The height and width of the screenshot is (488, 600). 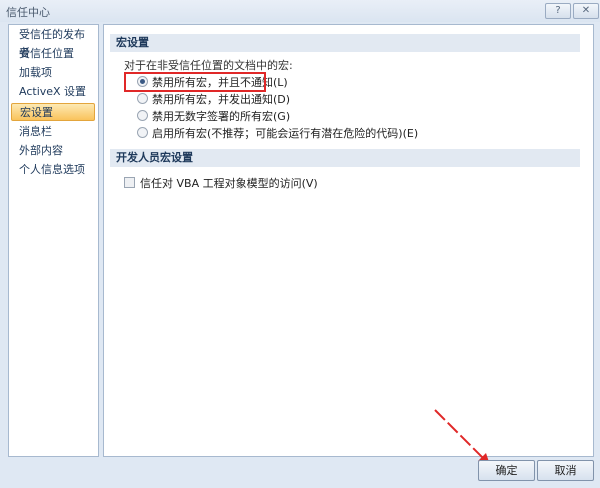 I want to click on sidebar-item-message-bar: 消息栏, so click(x=53, y=132).